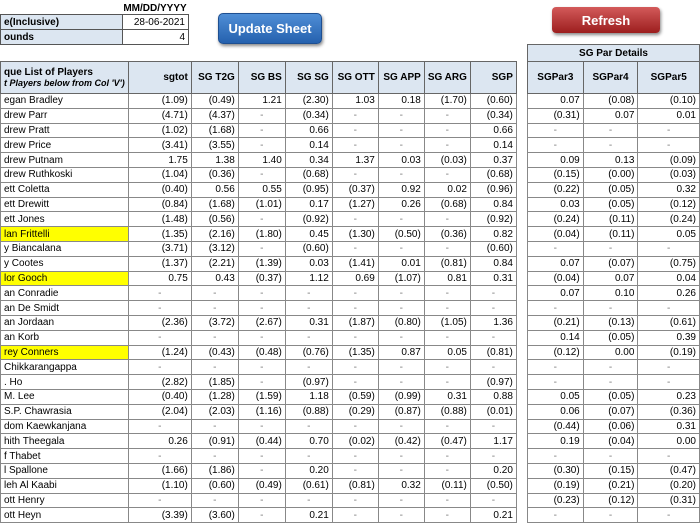 Image resolution: width=700 pixels, height=525 pixels. Describe the element at coordinates (64, 101) in the screenshot. I see `player-name-cell: egan Bradley` at that location.